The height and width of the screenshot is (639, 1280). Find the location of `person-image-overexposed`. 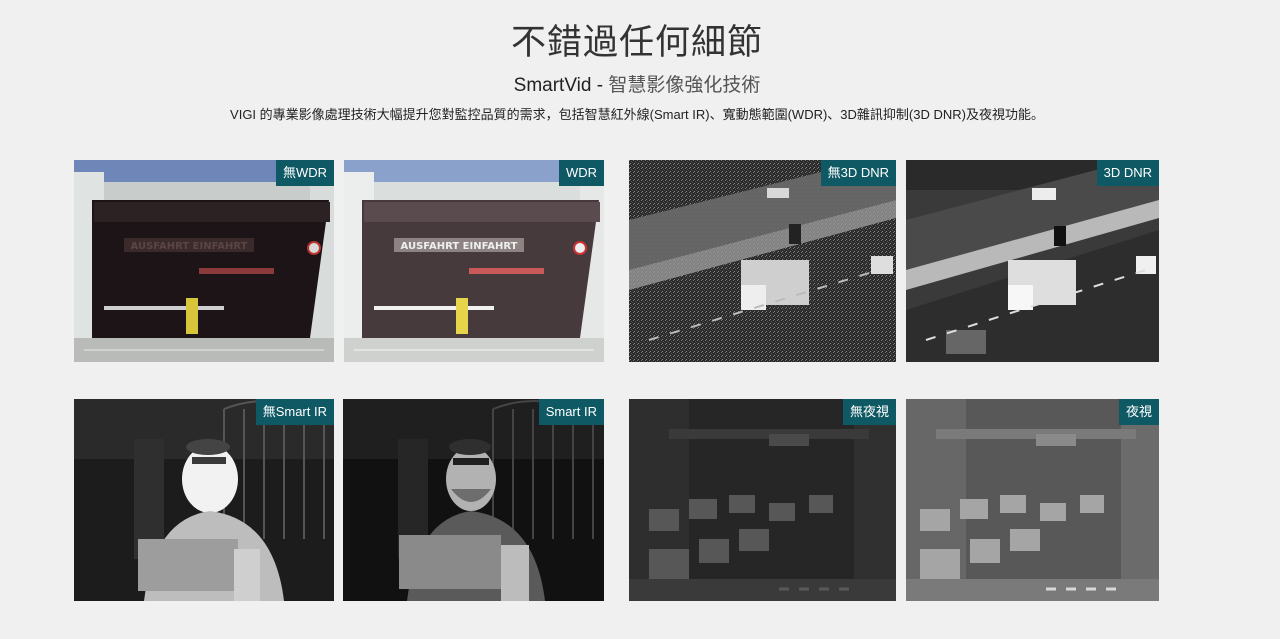

person-image-overexposed is located at coordinates (204, 500).